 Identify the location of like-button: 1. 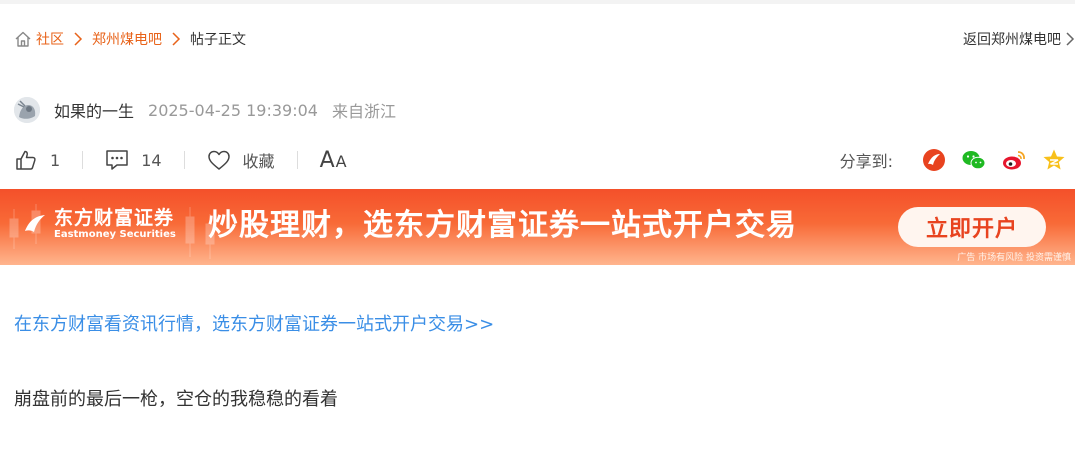
(37, 160).